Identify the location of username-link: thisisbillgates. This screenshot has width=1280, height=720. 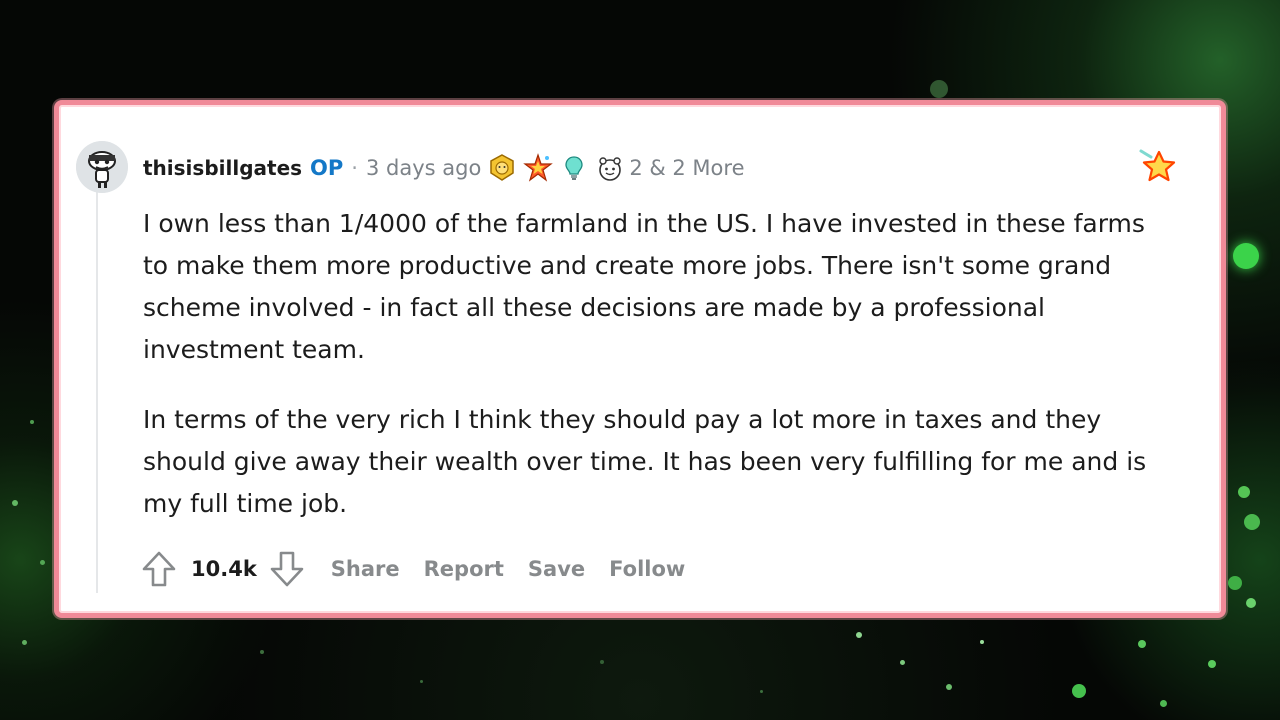
(222, 168).